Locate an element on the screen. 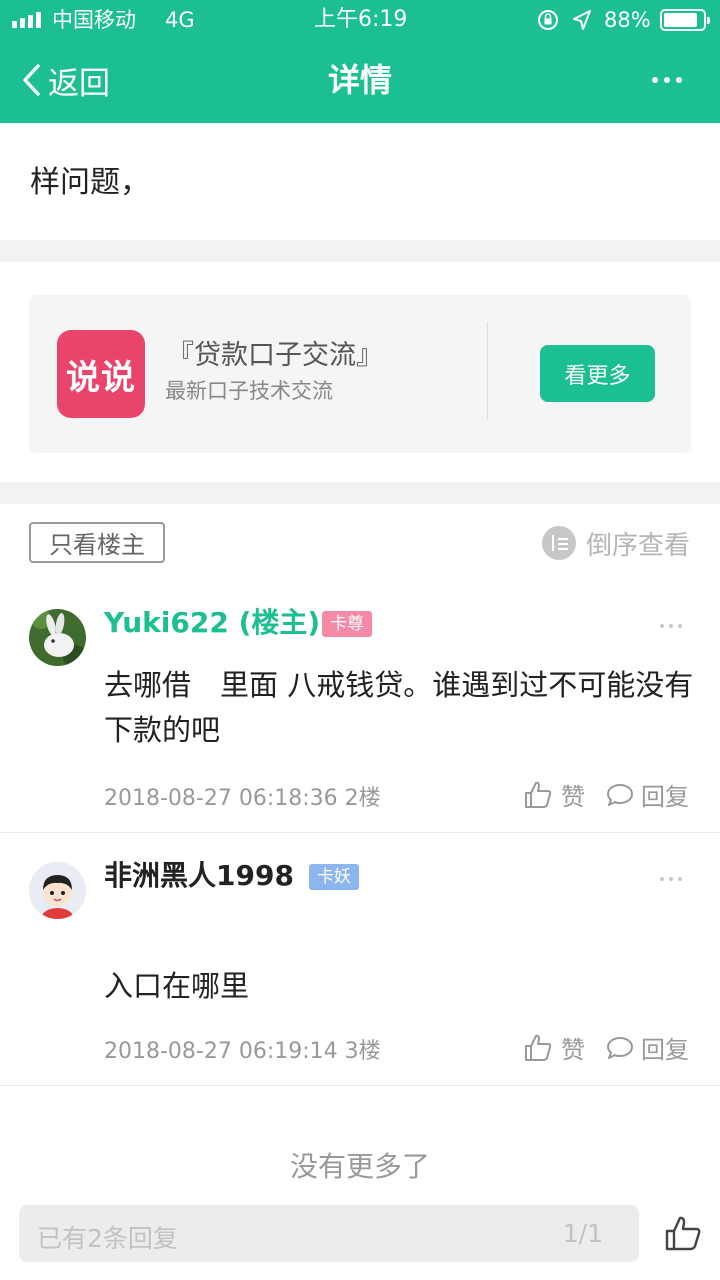  battery-icon is located at coordinates (685, 20).